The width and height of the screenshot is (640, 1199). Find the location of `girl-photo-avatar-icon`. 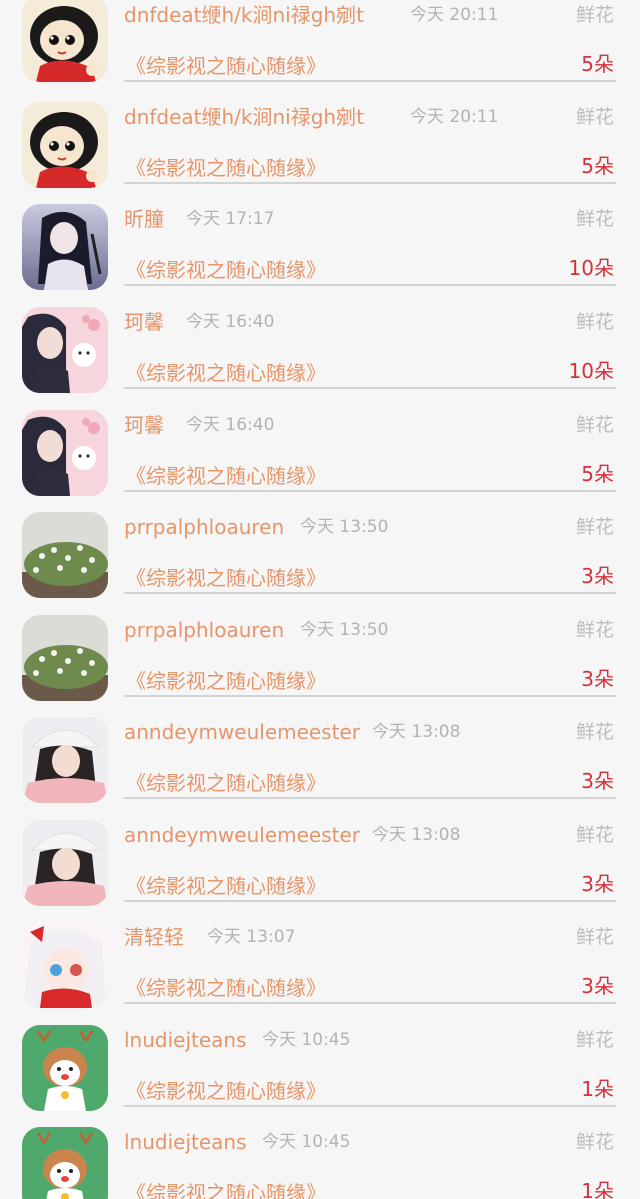

girl-photo-avatar-icon is located at coordinates (65, 760).